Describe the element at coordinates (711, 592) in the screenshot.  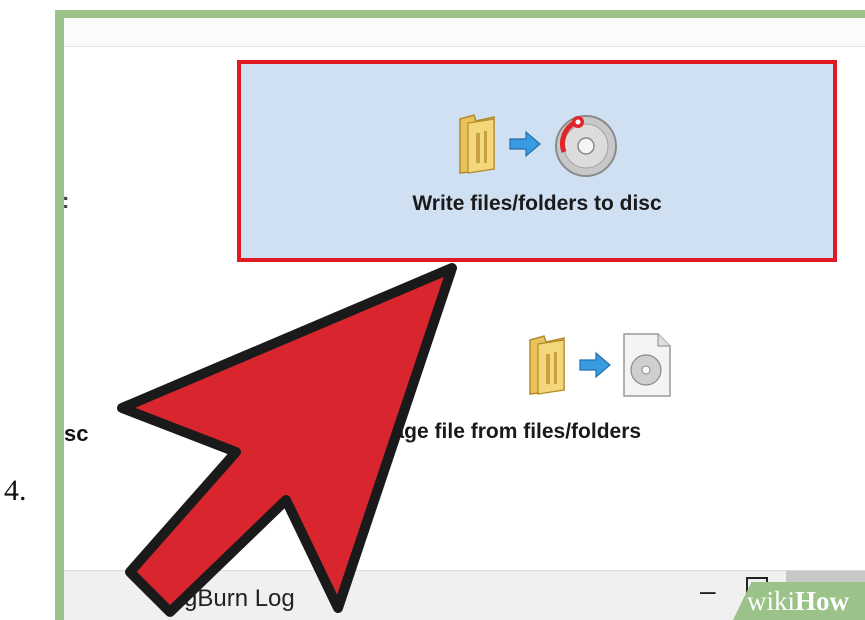
I see `minimize-button: –` at that location.